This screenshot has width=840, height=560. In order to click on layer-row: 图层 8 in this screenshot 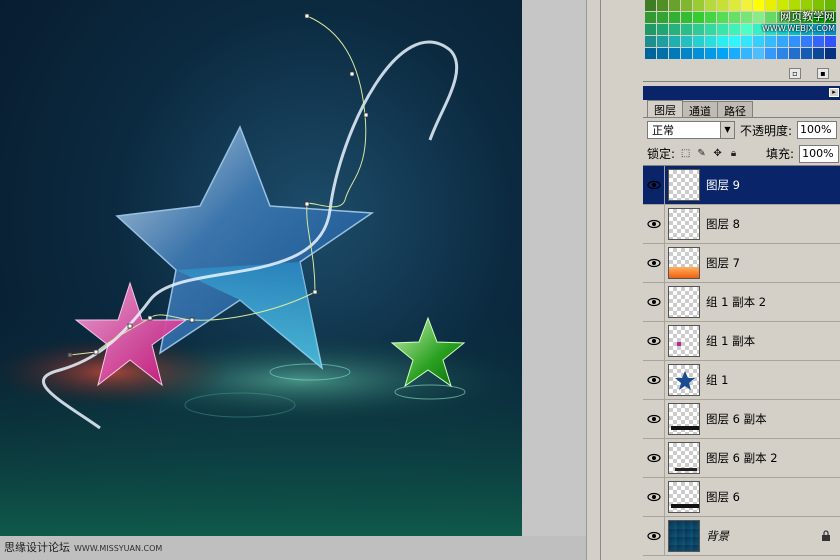, I will do `click(741, 224)`.